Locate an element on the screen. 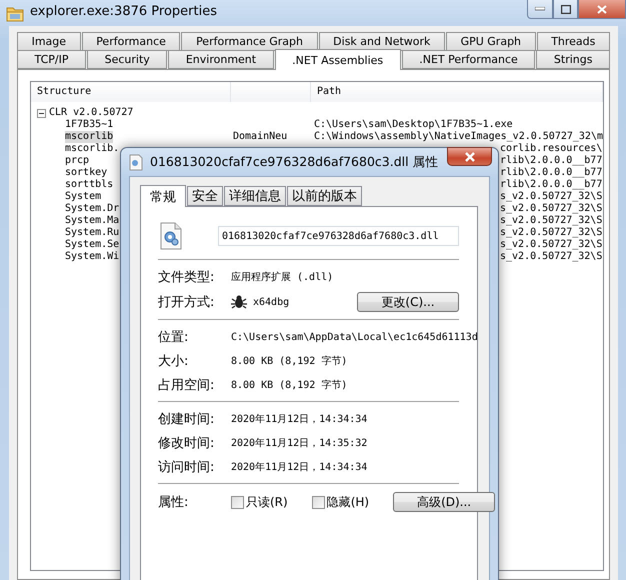 Image resolution: width=626 pixels, height=580 pixels. property-label: 位置: is located at coordinates (174, 337).